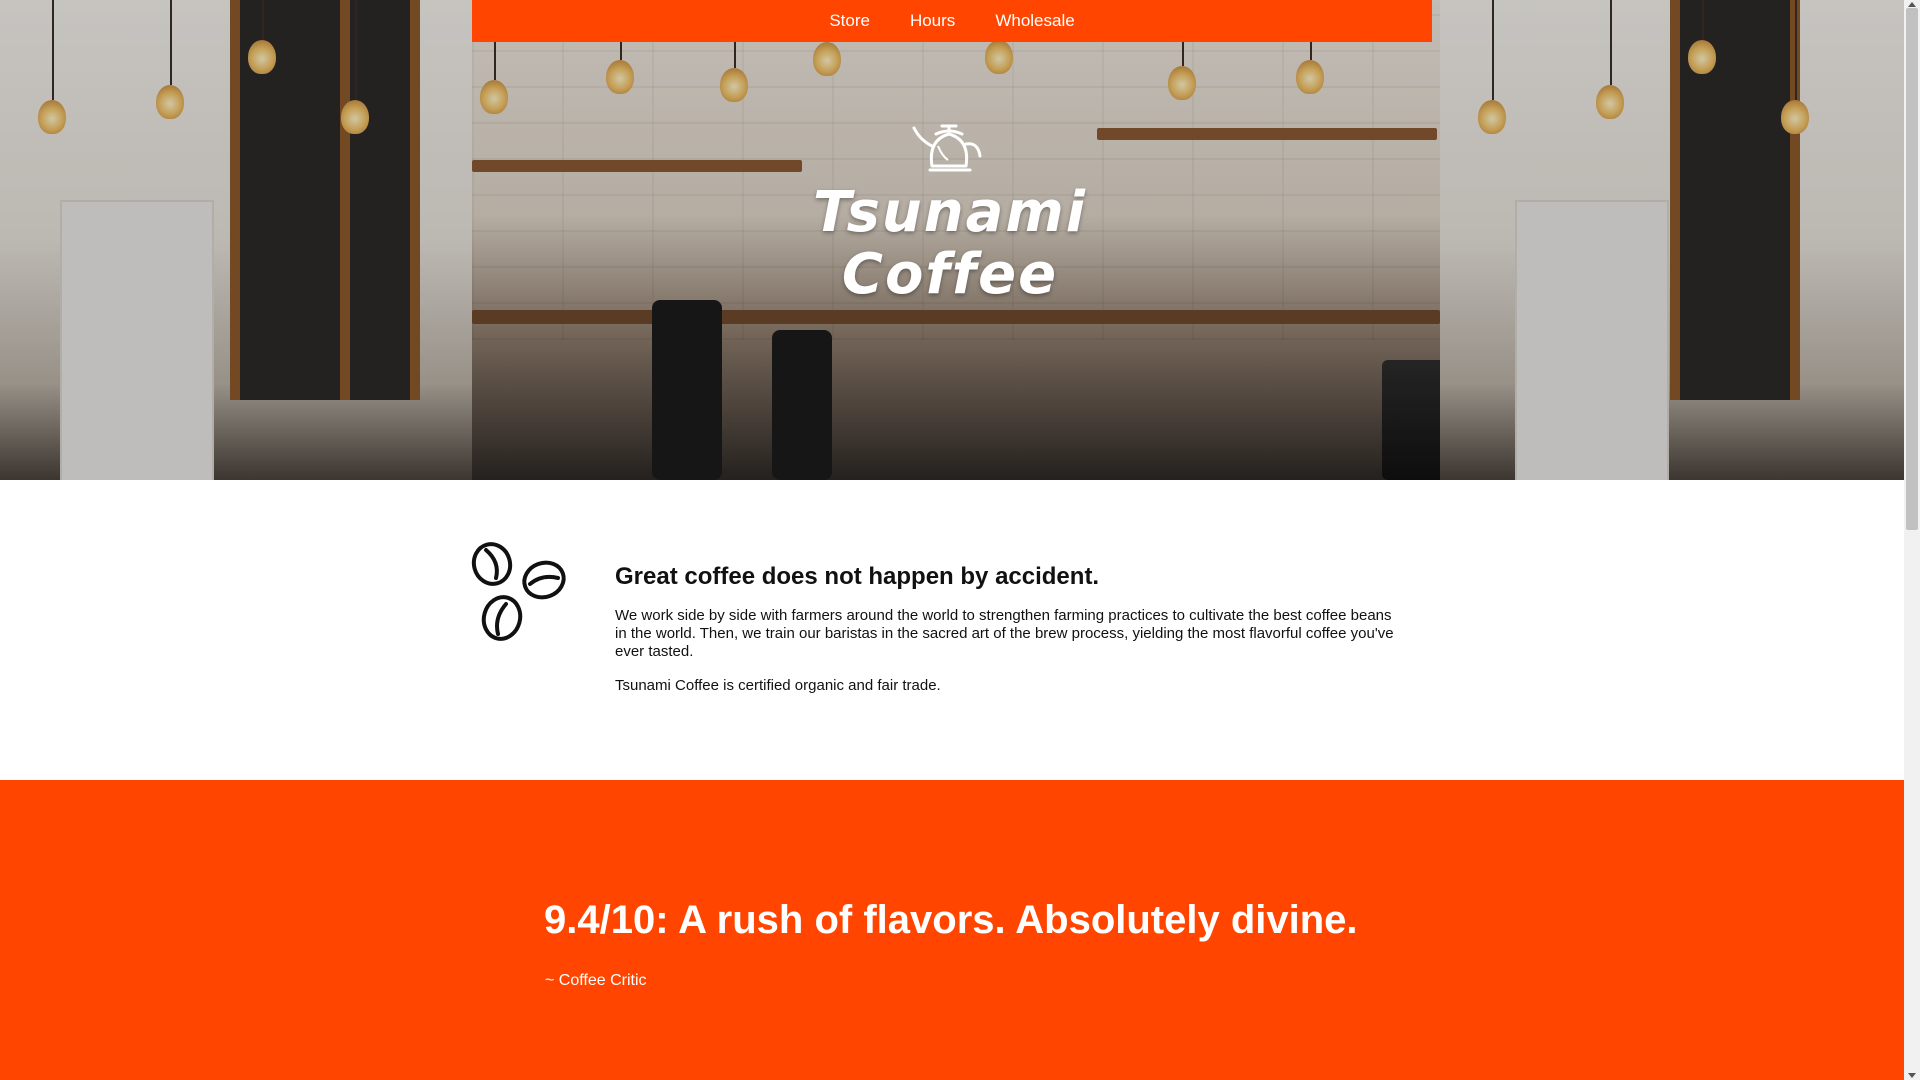 This screenshot has width=1920, height=1080. Describe the element at coordinates (518, 591) in the screenshot. I see `coffee-beans-icon` at that location.